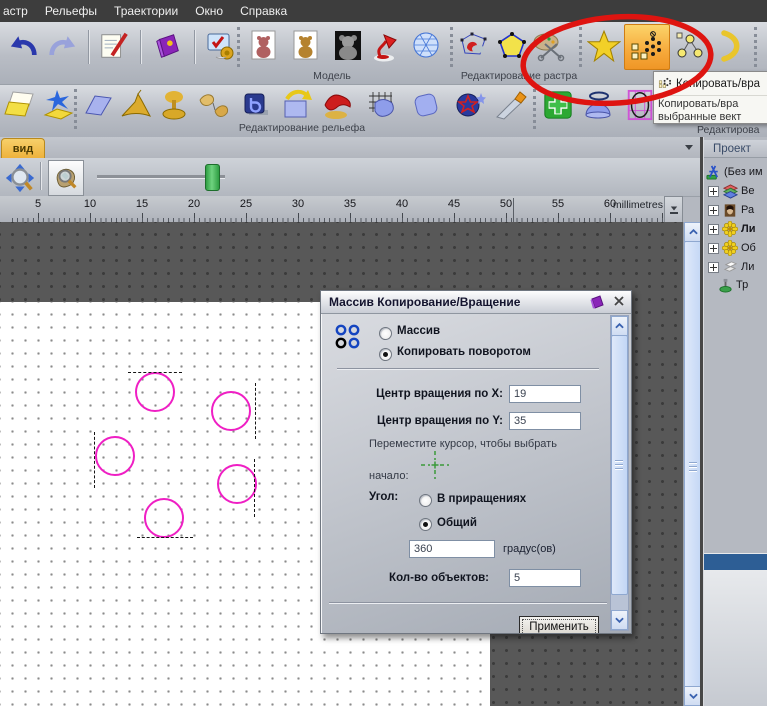 The image size is (767, 706). What do you see at coordinates (457, 523) in the screenshot?
I see `radio-total-label: Общий` at bounding box center [457, 523].